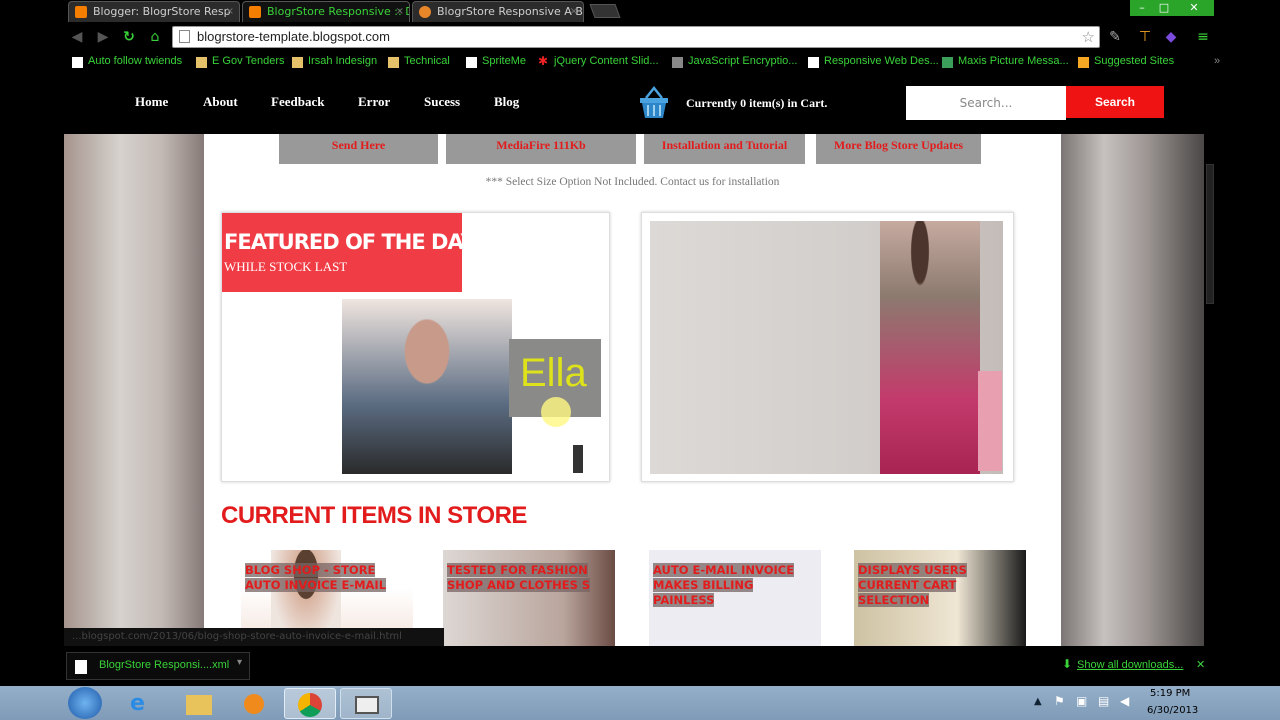 The height and width of the screenshot is (720, 1280). Describe the element at coordinates (316, 577) in the screenshot. I see `item-title-text: BLOG SHOP - STORE AUTO INVOICE E-MAIL` at that location.